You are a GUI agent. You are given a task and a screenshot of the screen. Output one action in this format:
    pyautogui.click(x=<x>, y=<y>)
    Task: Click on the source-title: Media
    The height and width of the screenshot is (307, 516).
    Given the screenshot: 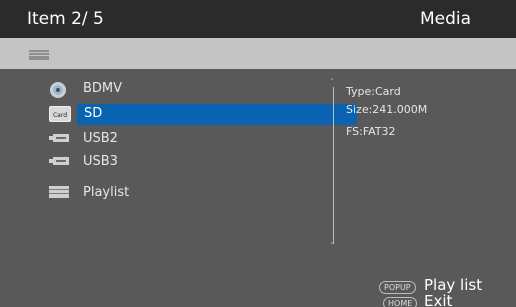 What is the action you would take?
    pyautogui.click(x=445, y=19)
    